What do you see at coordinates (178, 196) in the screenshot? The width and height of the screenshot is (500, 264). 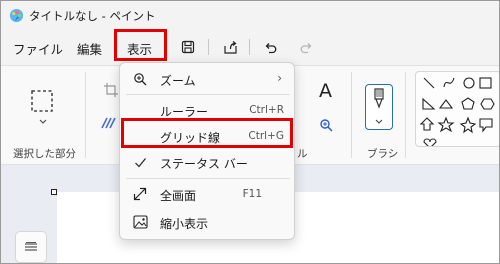 I see `menu-item-label: 全画面` at bounding box center [178, 196].